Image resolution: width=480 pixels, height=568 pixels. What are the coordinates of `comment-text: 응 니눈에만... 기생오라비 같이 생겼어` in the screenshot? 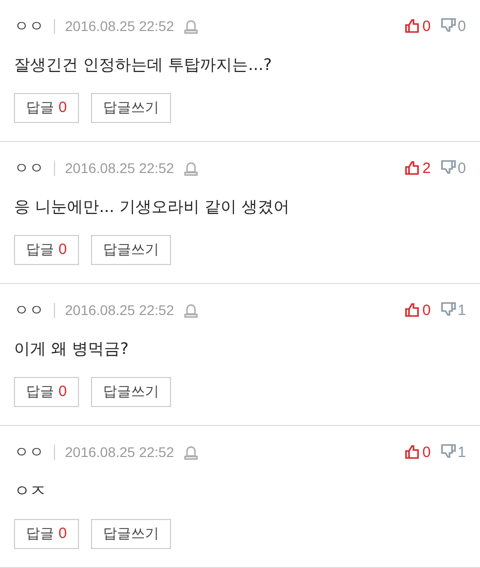 It's located at (152, 207).